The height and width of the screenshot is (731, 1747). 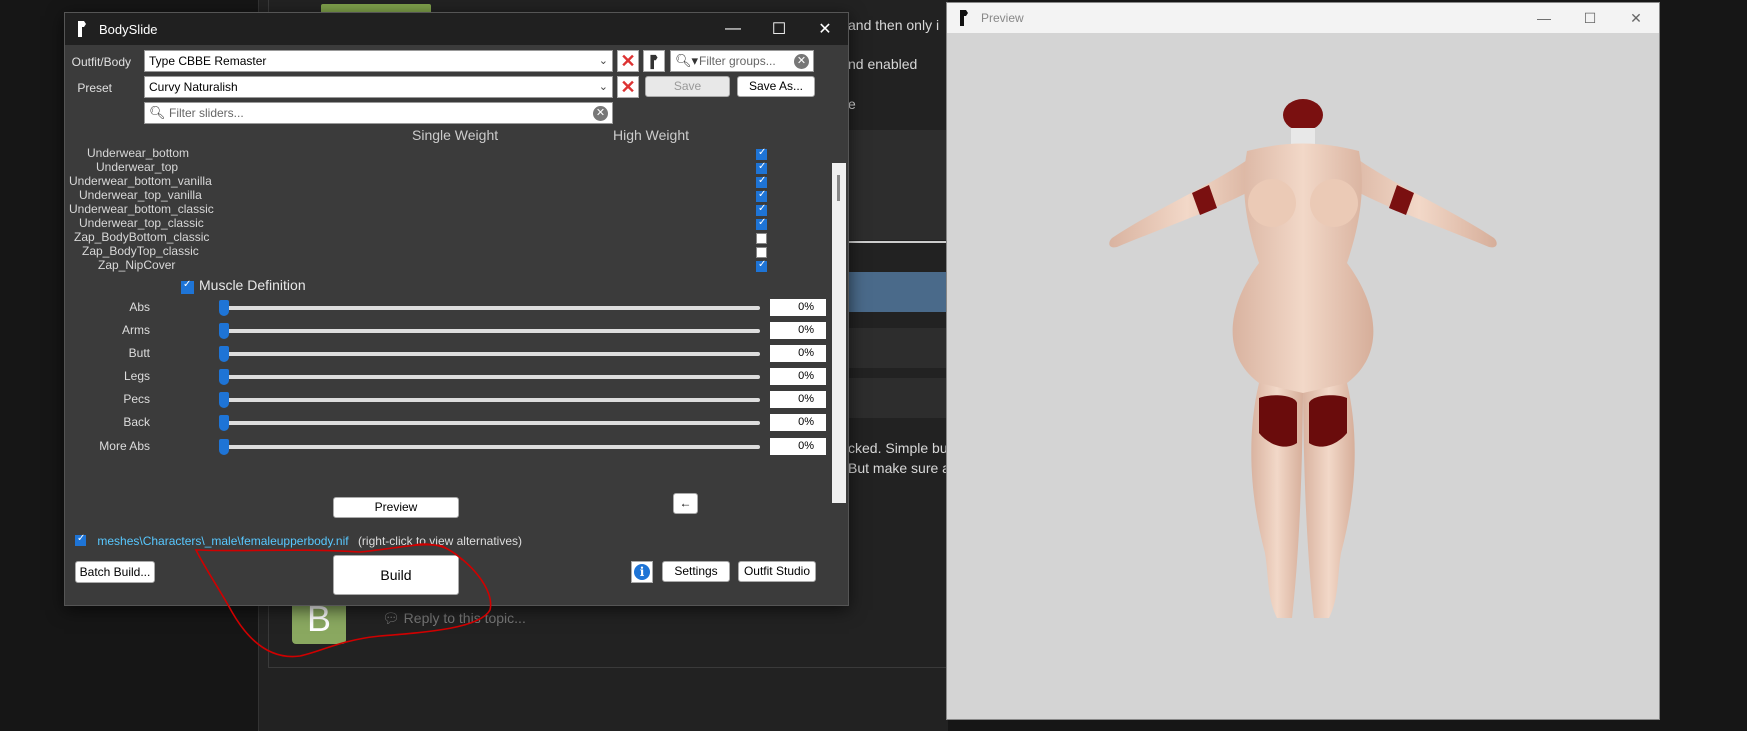 What do you see at coordinates (94, 88) in the screenshot?
I see `preset-label: Preset` at bounding box center [94, 88].